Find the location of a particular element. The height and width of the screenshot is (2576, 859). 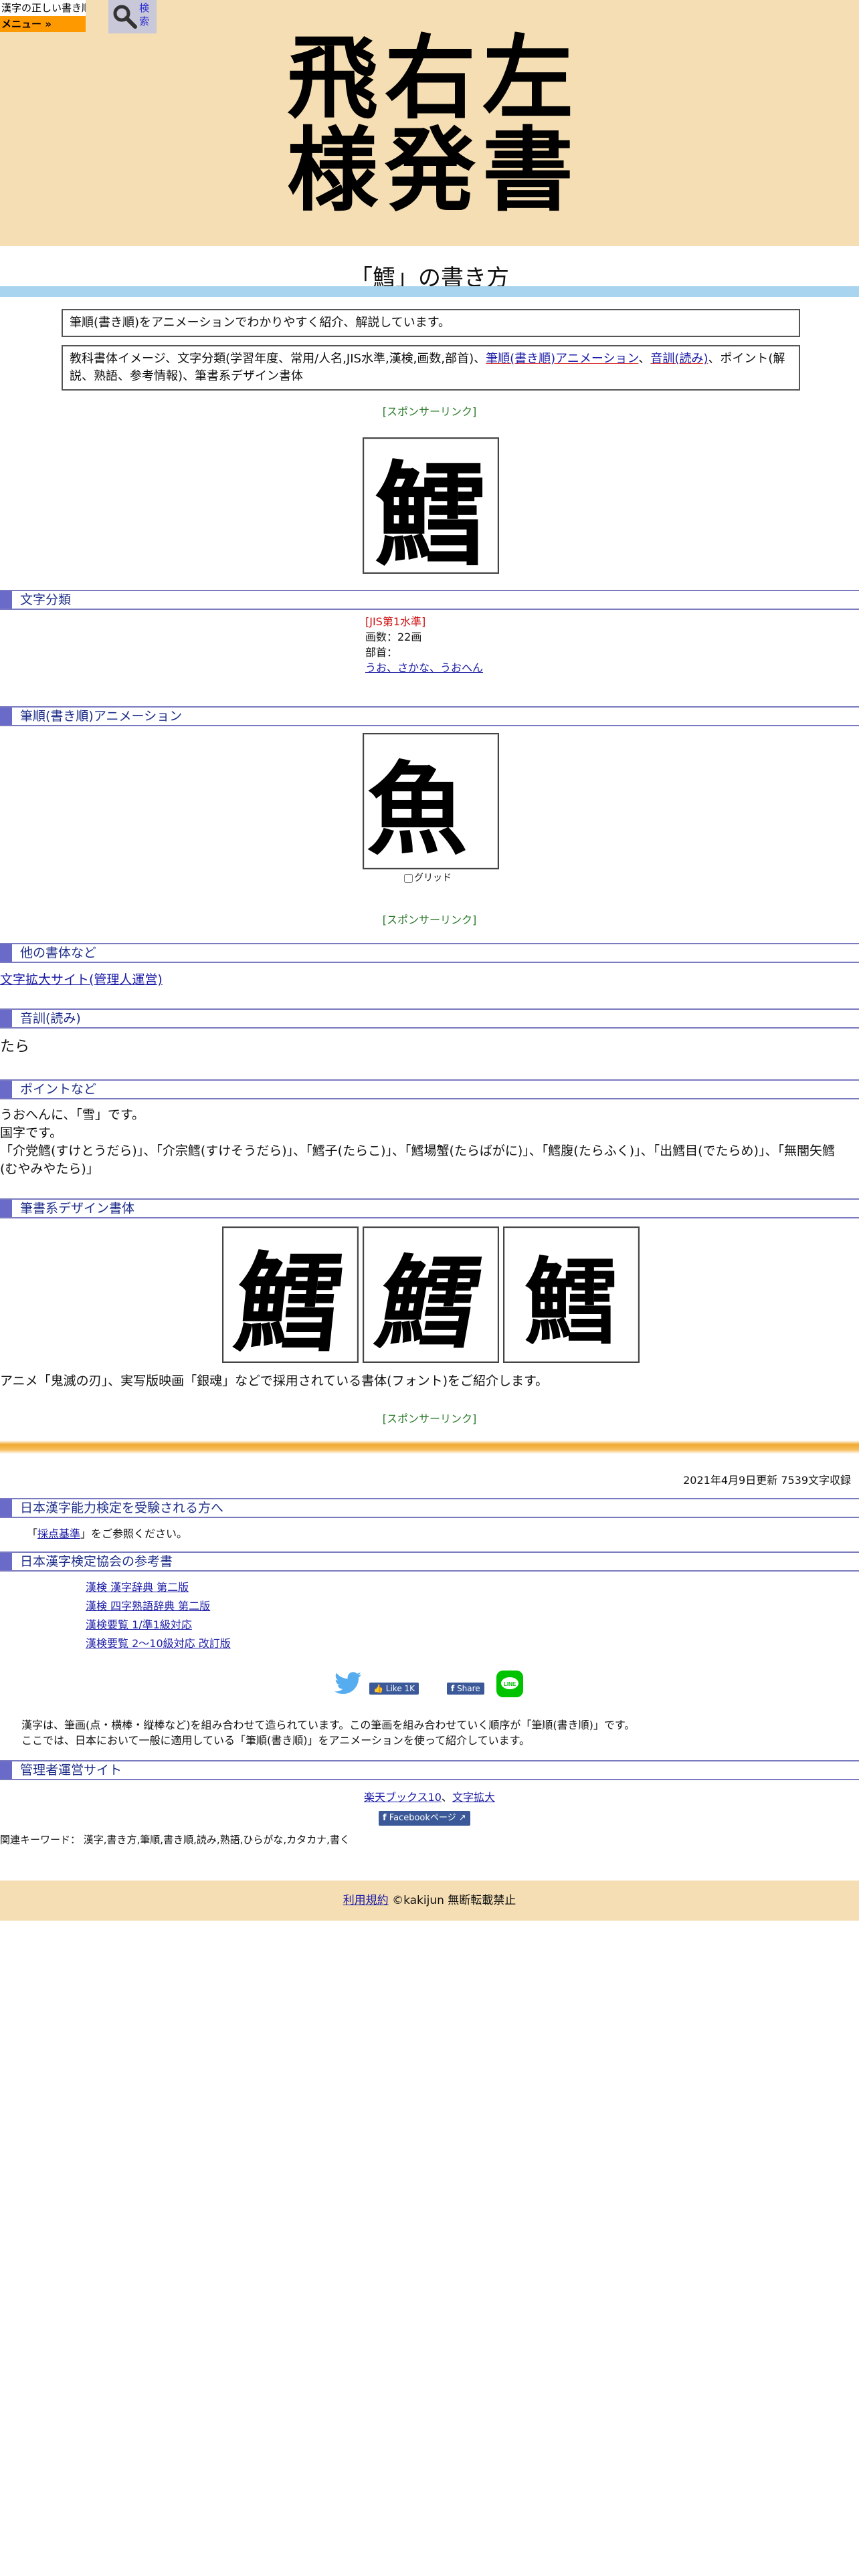

terms-link: 利用規約 is located at coordinates (366, 1901).